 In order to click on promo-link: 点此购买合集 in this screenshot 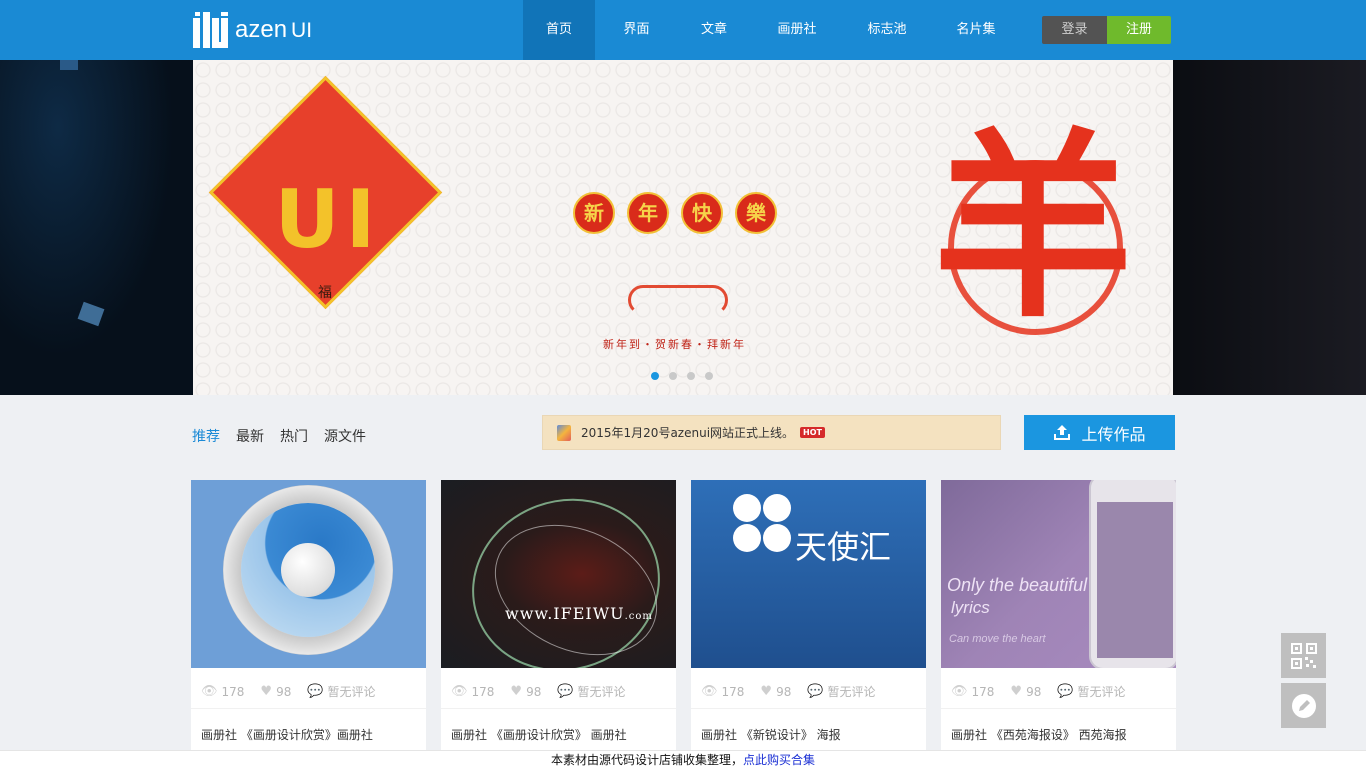, I will do `click(779, 760)`.